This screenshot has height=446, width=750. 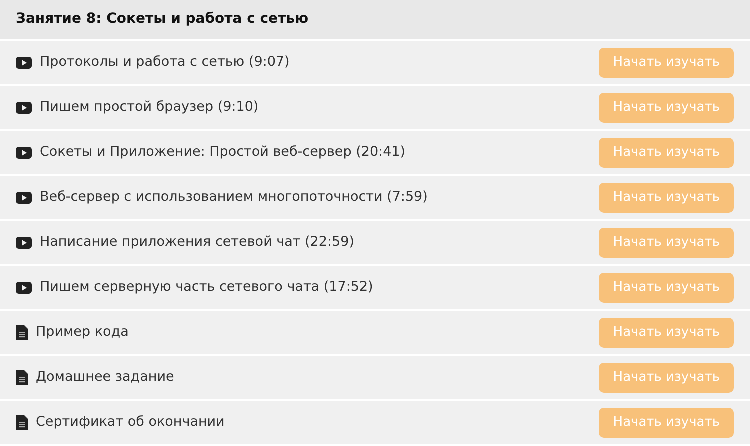 What do you see at coordinates (149, 108) in the screenshot?
I see `lesson-title: Пишем простой браузер (9:10)` at bounding box center [149, 108].